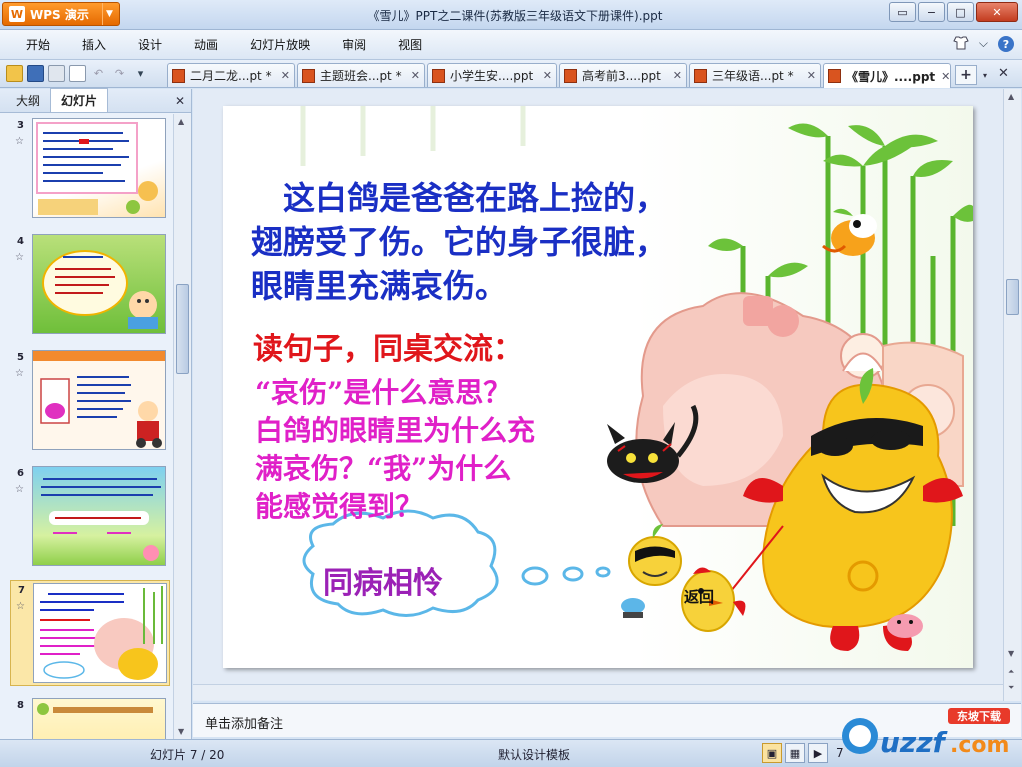  I want to click on slide-thumbnail-6: 6 ☆, so click(90, 517).